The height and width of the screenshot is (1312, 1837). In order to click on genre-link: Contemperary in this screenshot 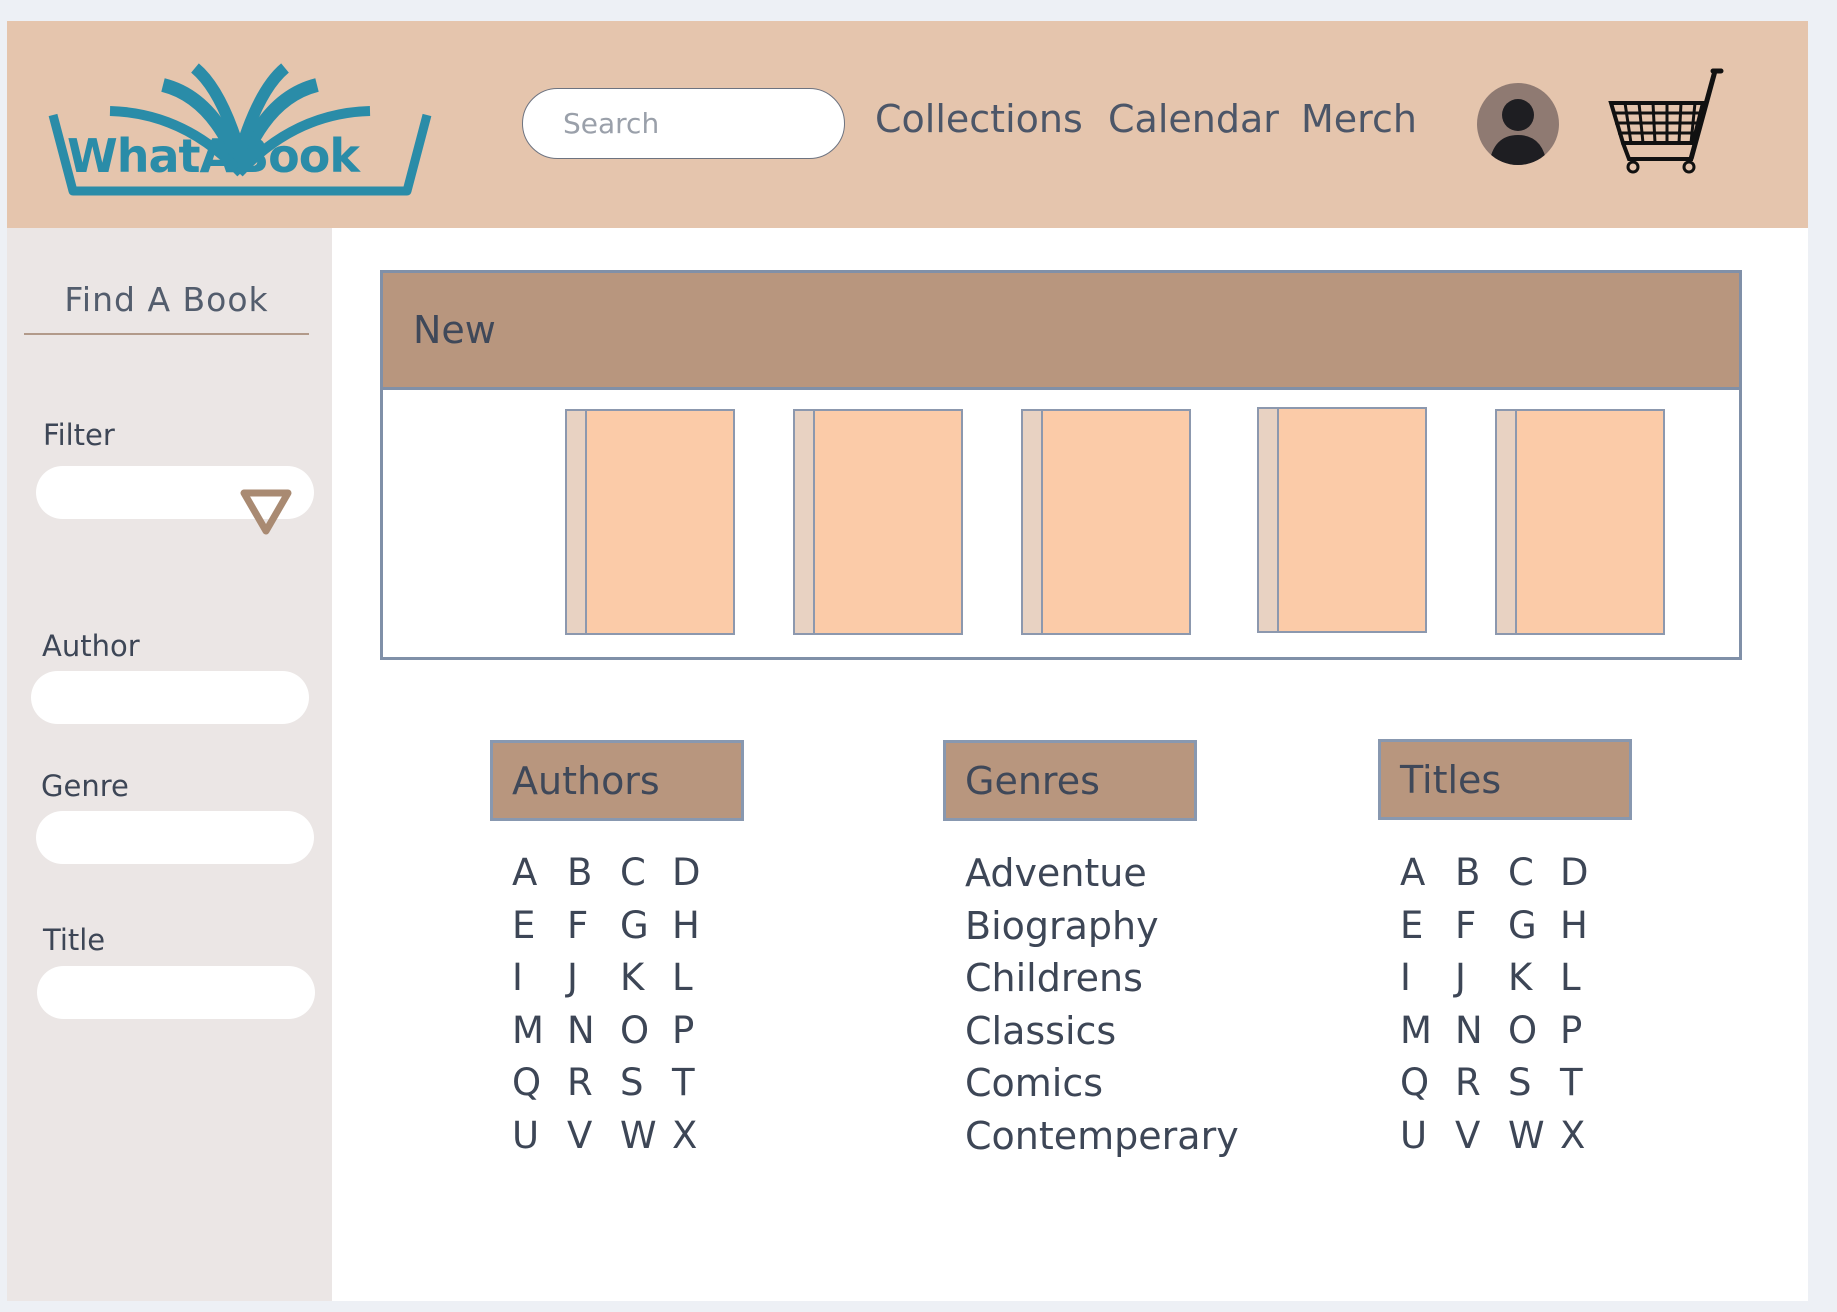, I will do `click(1102, 1136)`.